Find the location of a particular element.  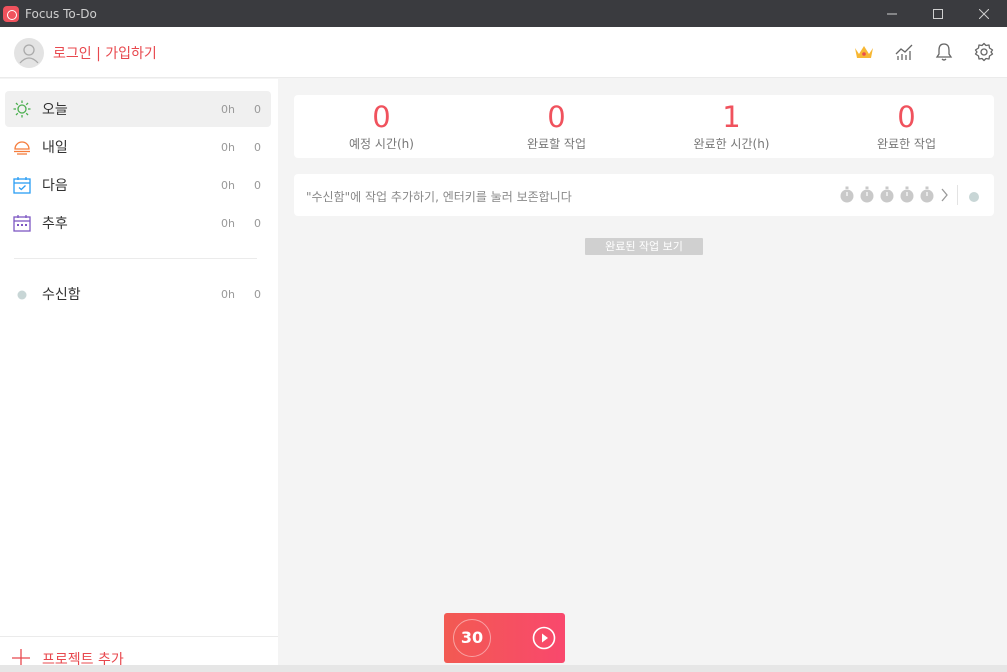

pomodoro-estimate is located at coordinates (887, 194).